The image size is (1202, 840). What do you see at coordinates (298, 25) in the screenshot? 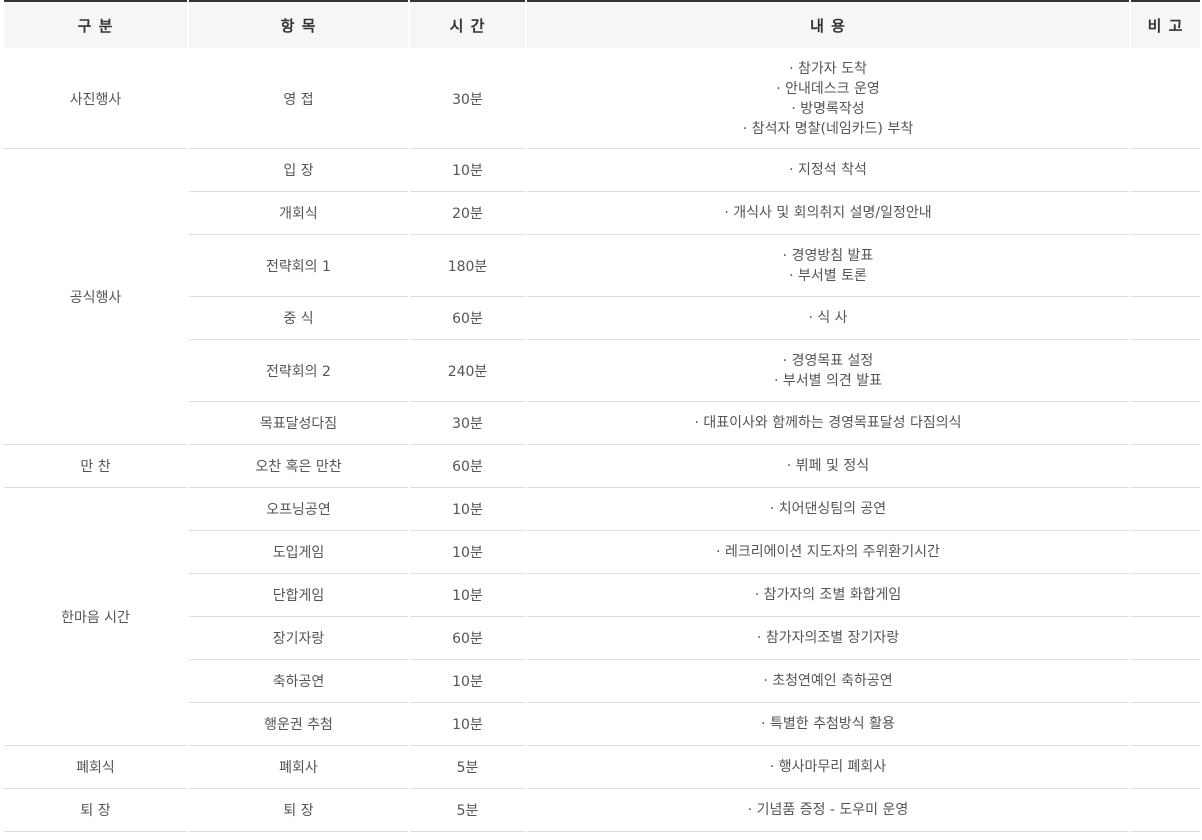
I see `header-item: 항 목` at bounding box center [298, 25].